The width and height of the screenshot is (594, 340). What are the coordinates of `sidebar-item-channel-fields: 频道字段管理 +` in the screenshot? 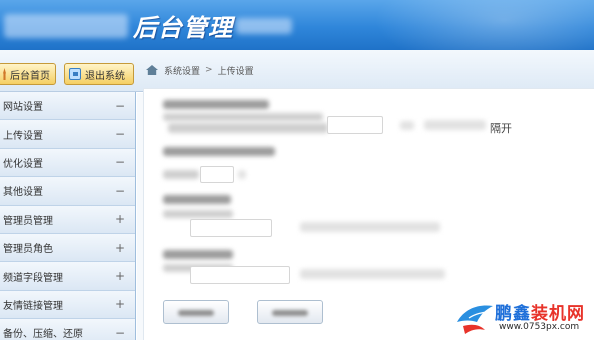 It's located at (67, 276).